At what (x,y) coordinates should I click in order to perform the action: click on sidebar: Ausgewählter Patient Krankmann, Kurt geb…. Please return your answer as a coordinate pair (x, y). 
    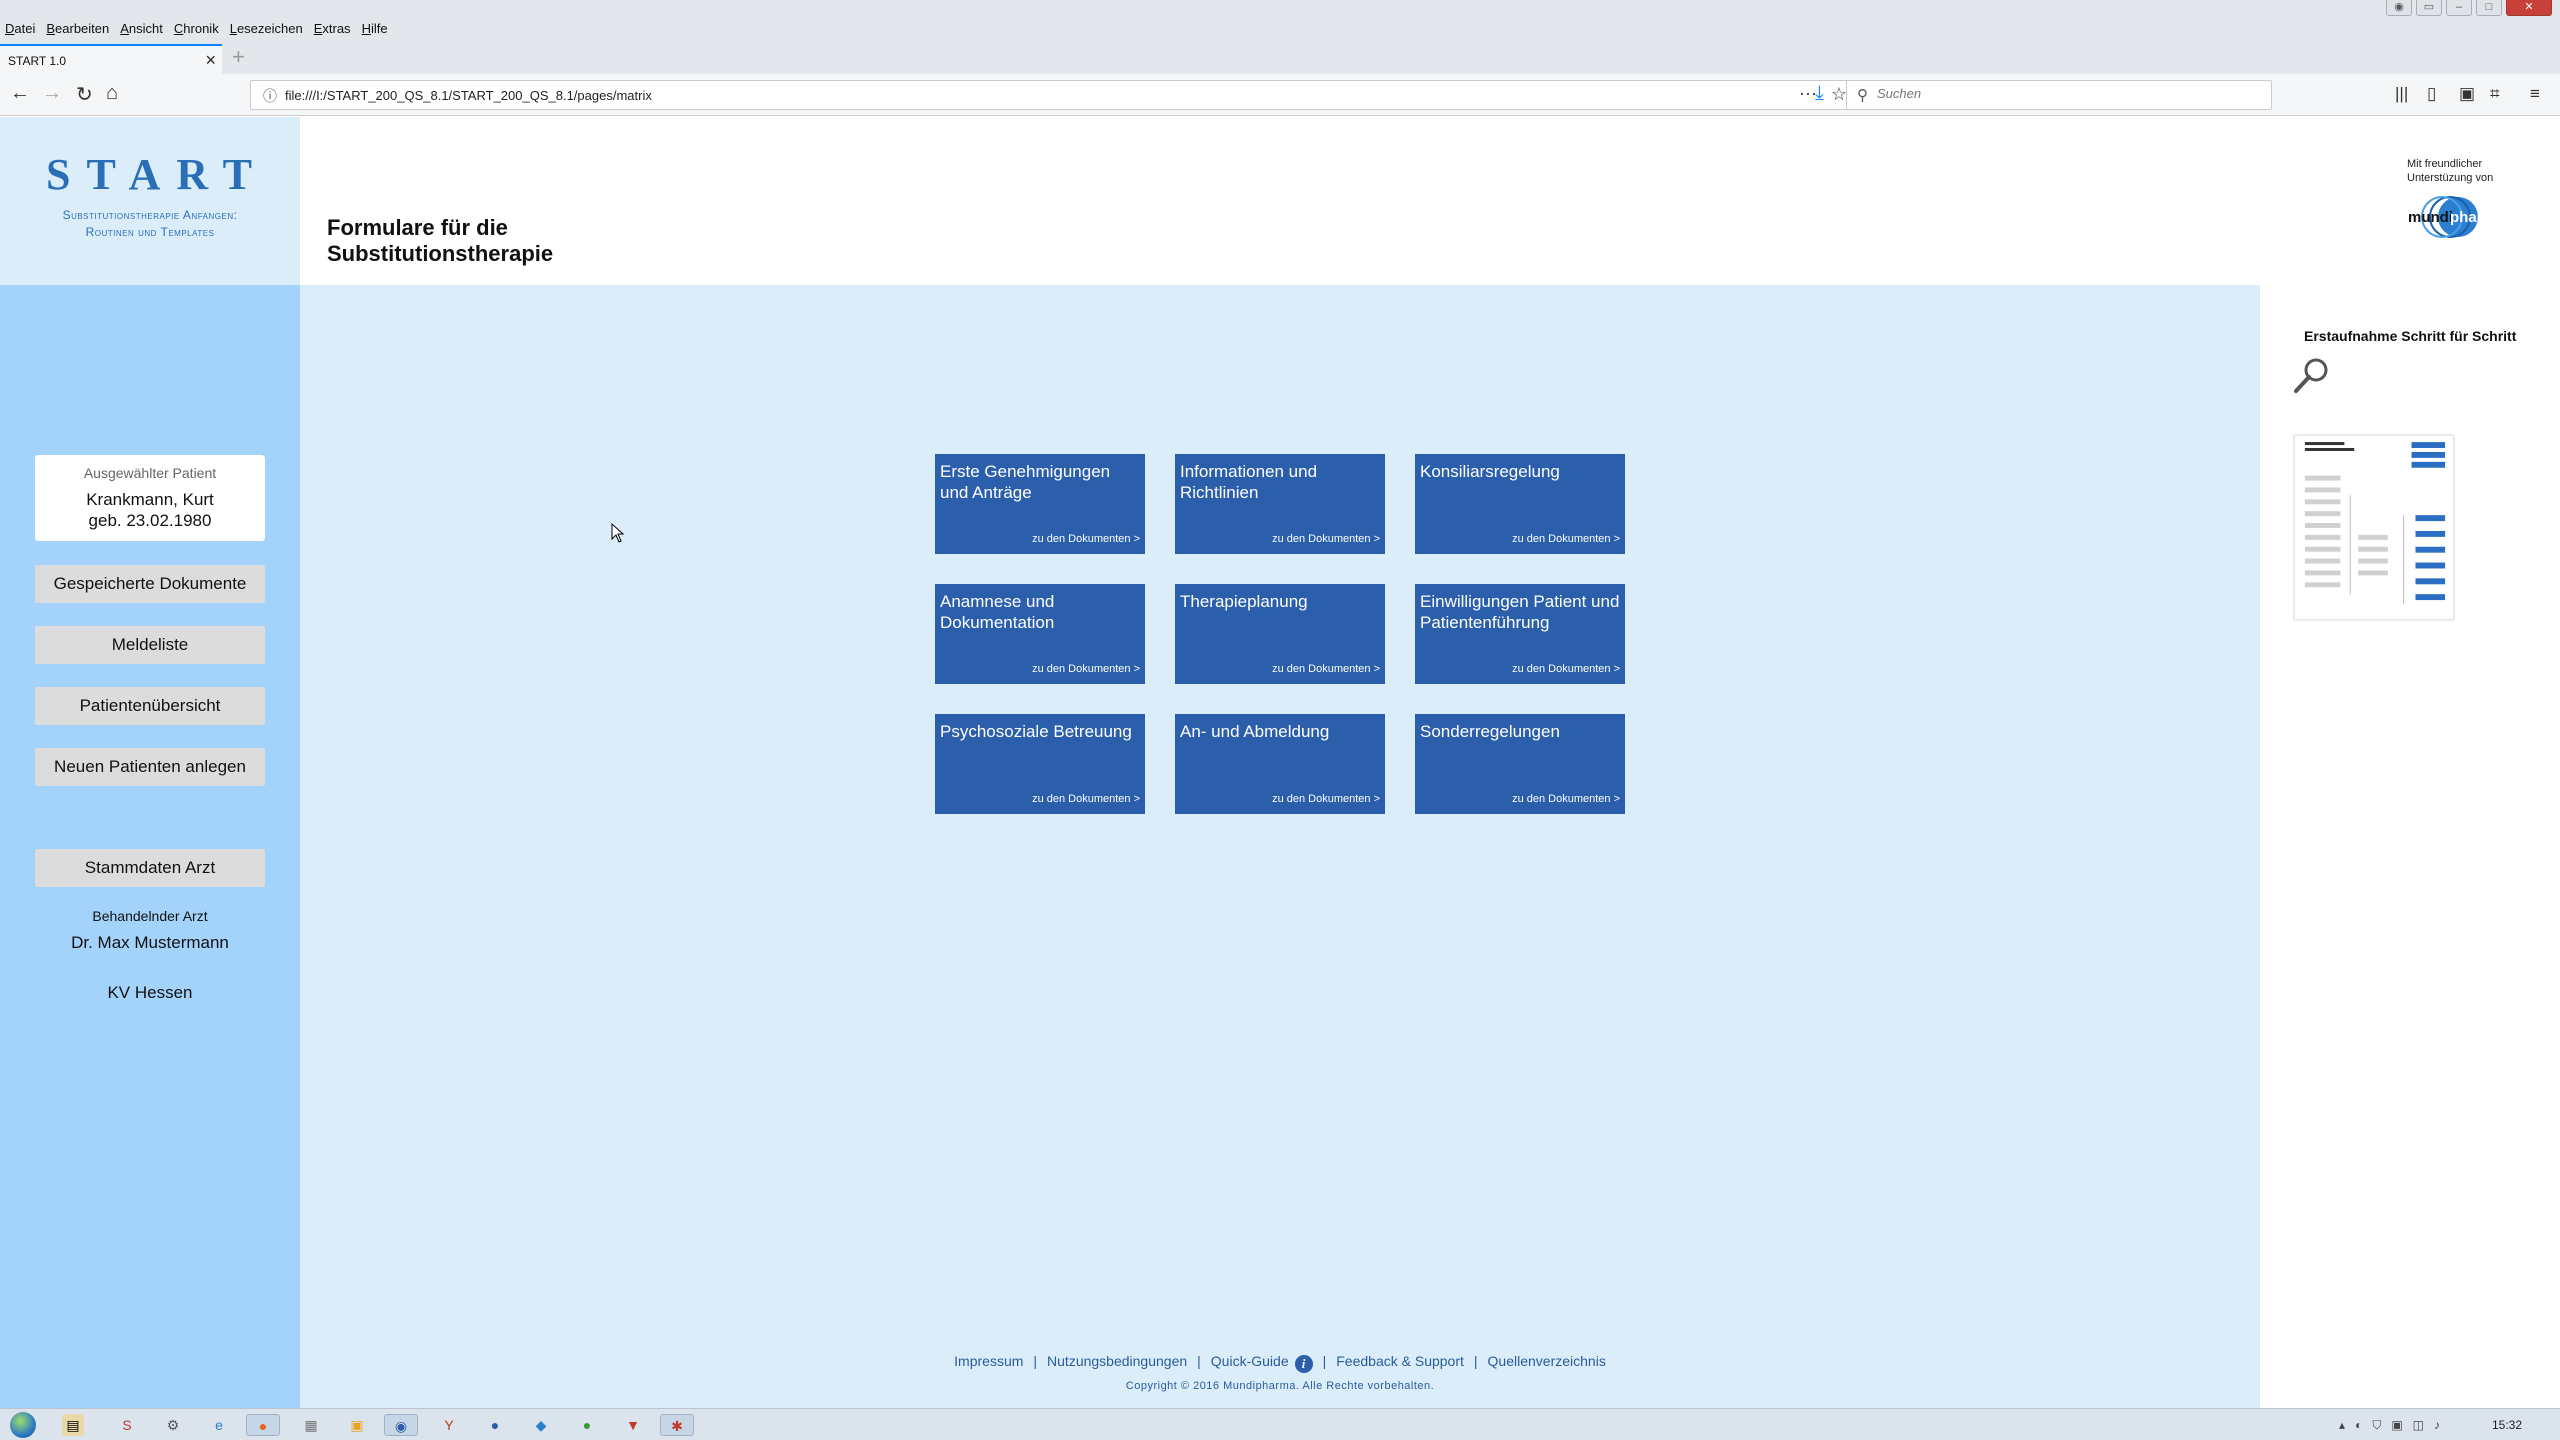
    Looking at the image, I should click on (150, 846).